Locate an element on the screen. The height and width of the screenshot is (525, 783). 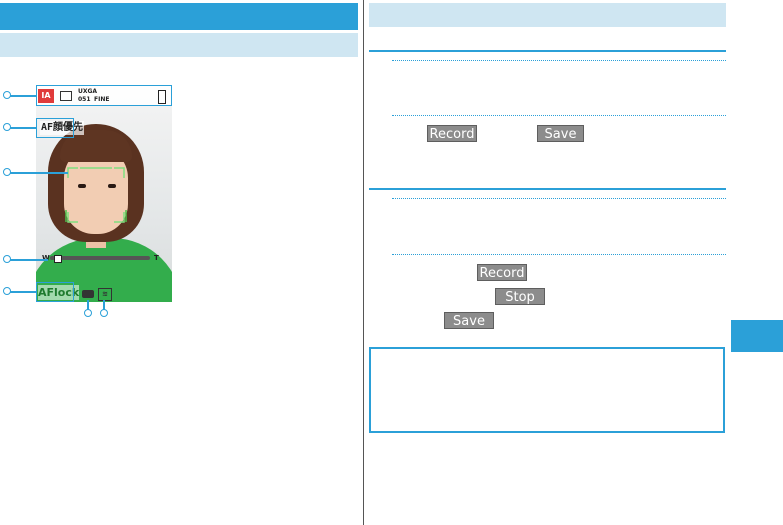
zoom-indicator is located at coordinates (58, 259).